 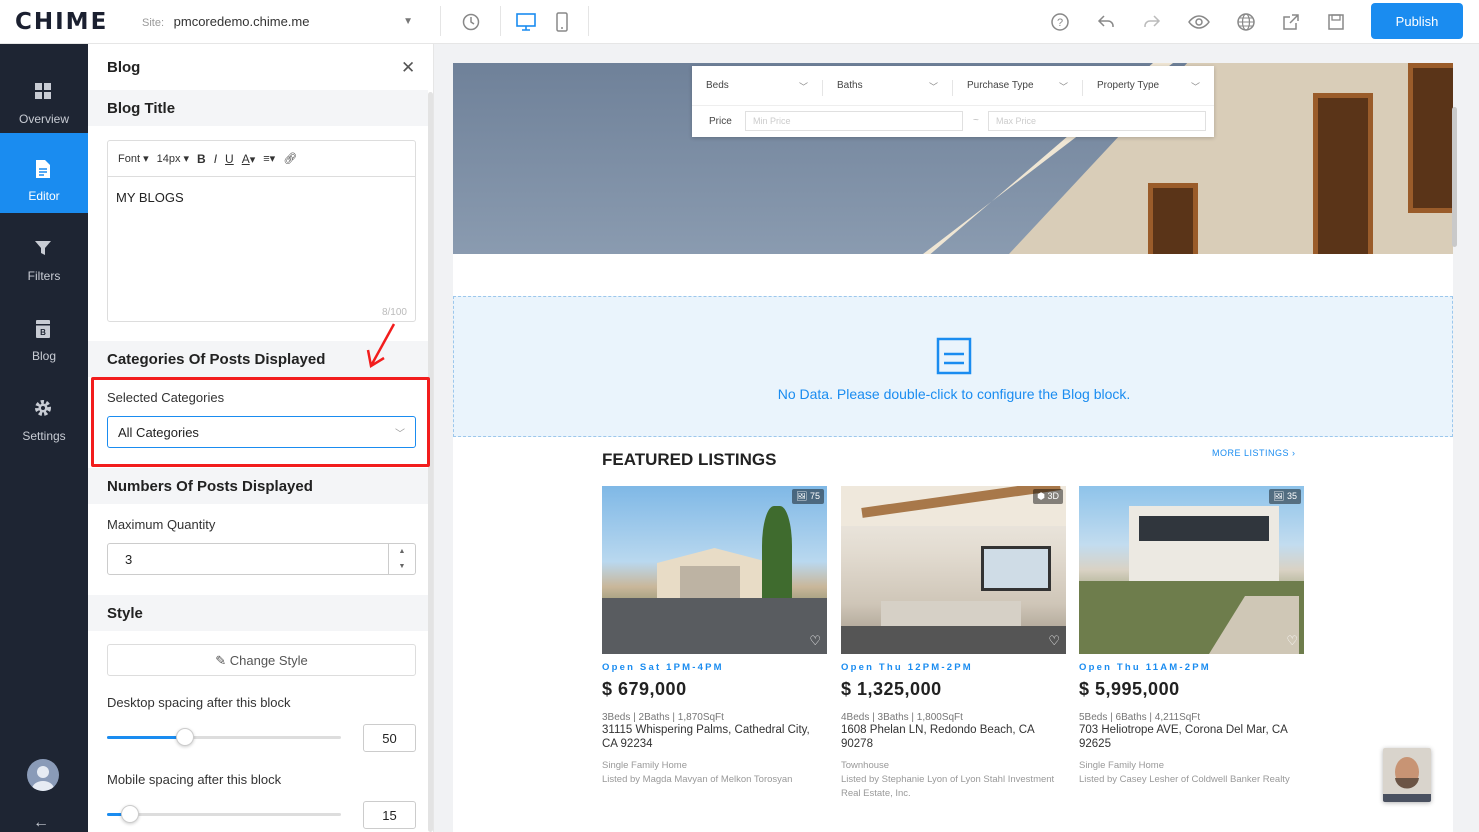 What do you see at coordinates (953, 737) in the screenshot?
I see `listing-address: 1608 Phelan LN, Redondo Beach, CA 90278` at bounding box center [953, 737].